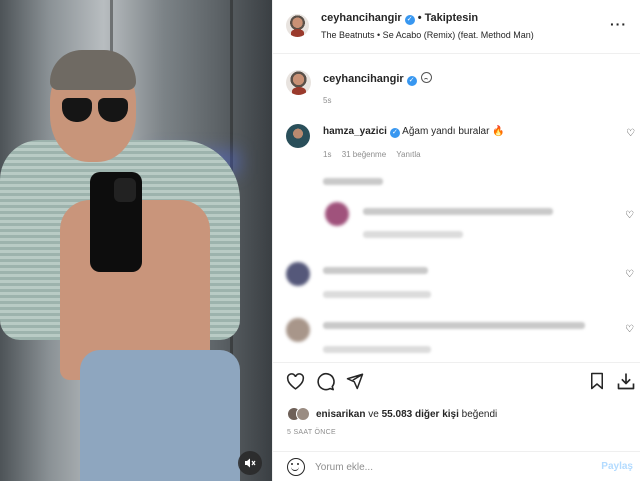 This screenshot has height=481, width=640. Describe the element at coordinates (96, 111) in the screenshot. I see `sunglasses` at that location.